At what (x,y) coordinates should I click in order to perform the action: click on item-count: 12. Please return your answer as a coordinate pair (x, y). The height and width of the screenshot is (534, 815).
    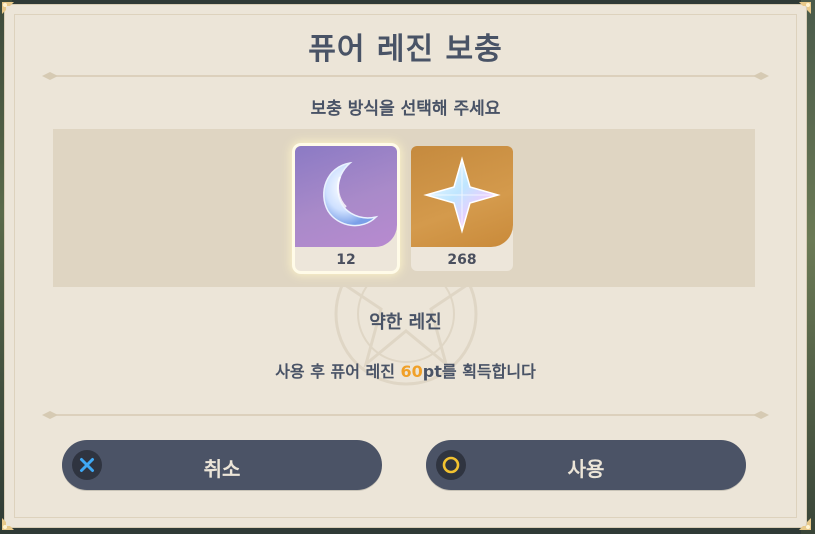
    Looking at the image, I should click on (346, 260).